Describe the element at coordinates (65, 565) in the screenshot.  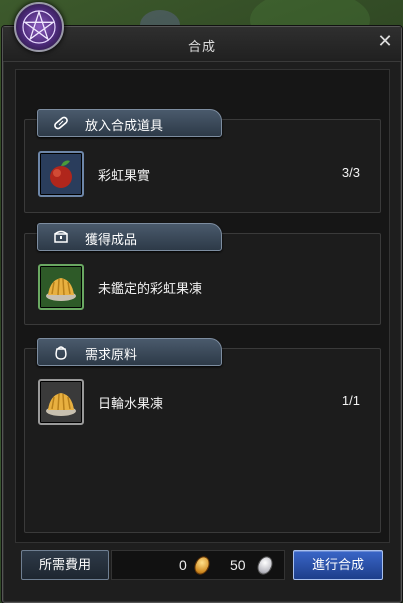
I see `fee-label: 所需費用` at that location.